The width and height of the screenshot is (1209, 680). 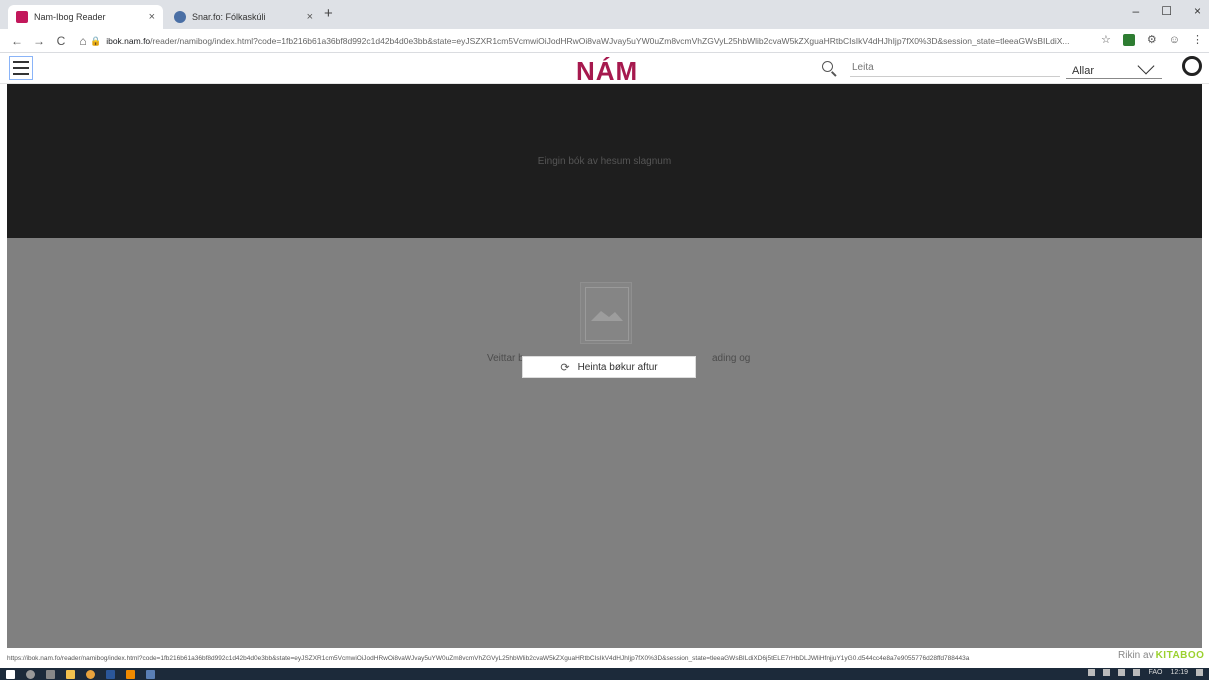 I want to click on tab-nam-ibog-reader: Nam-Ibog Reader ×, so click(x=85, y=17).